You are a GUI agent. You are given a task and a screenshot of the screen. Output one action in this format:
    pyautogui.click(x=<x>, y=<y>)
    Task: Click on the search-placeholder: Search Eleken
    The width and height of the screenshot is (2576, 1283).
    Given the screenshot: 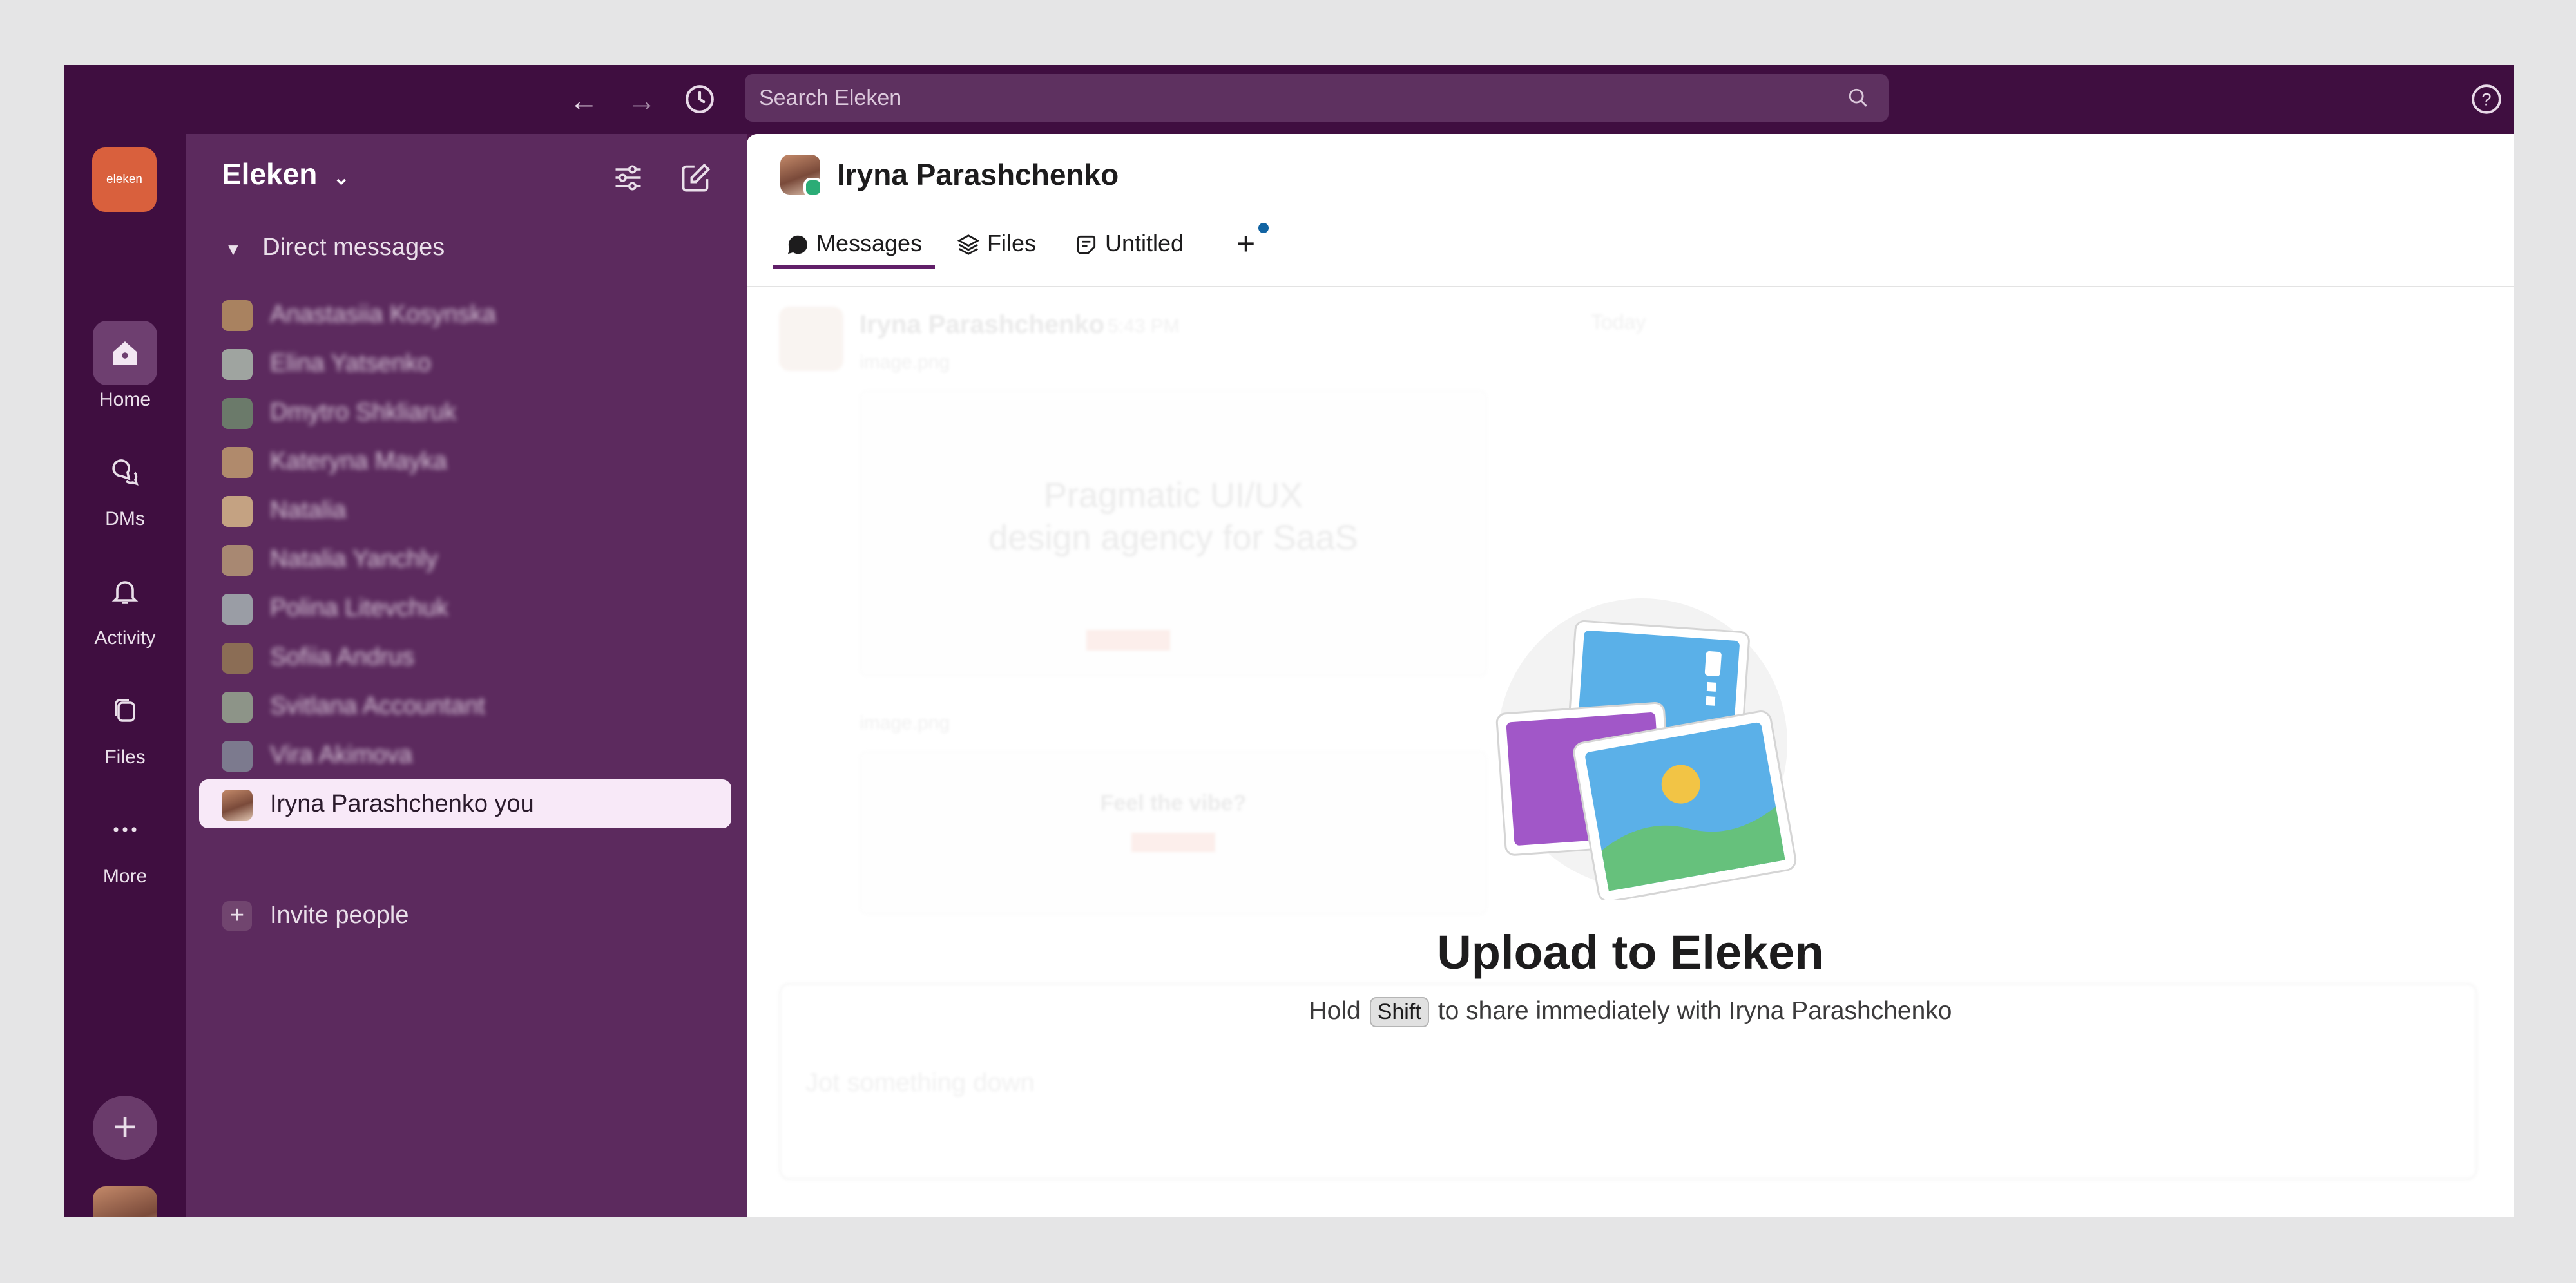 What is the action you would take?
    pyautogui.click(x=830, y=98)
    